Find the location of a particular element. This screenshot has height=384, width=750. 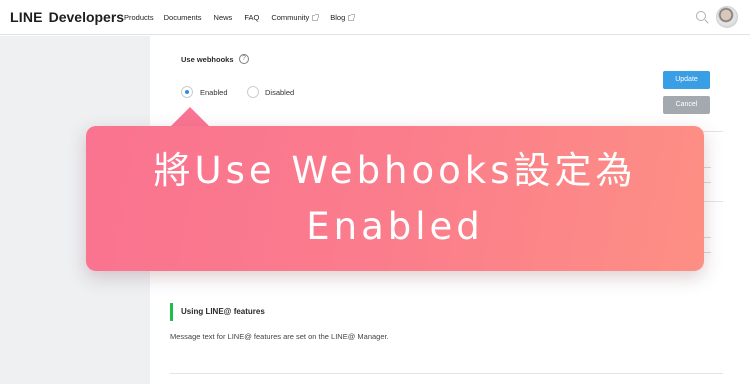

nav-community: Community is located at coordinates (295, 17).